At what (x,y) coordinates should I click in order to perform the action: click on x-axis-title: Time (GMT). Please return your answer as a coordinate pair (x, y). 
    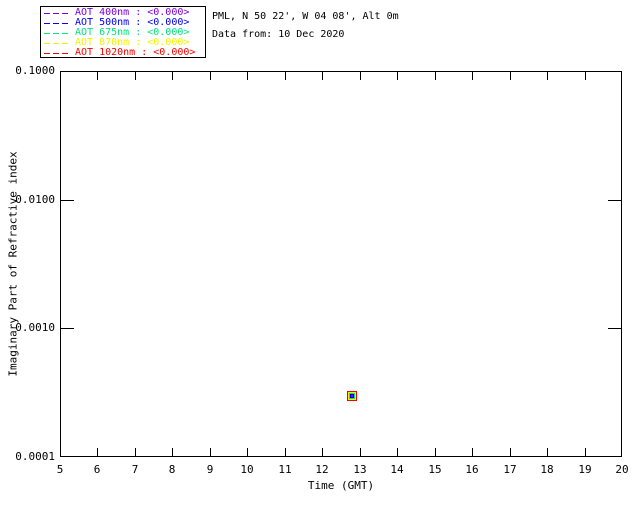
    Looking at the image, I should click on (341, 485).